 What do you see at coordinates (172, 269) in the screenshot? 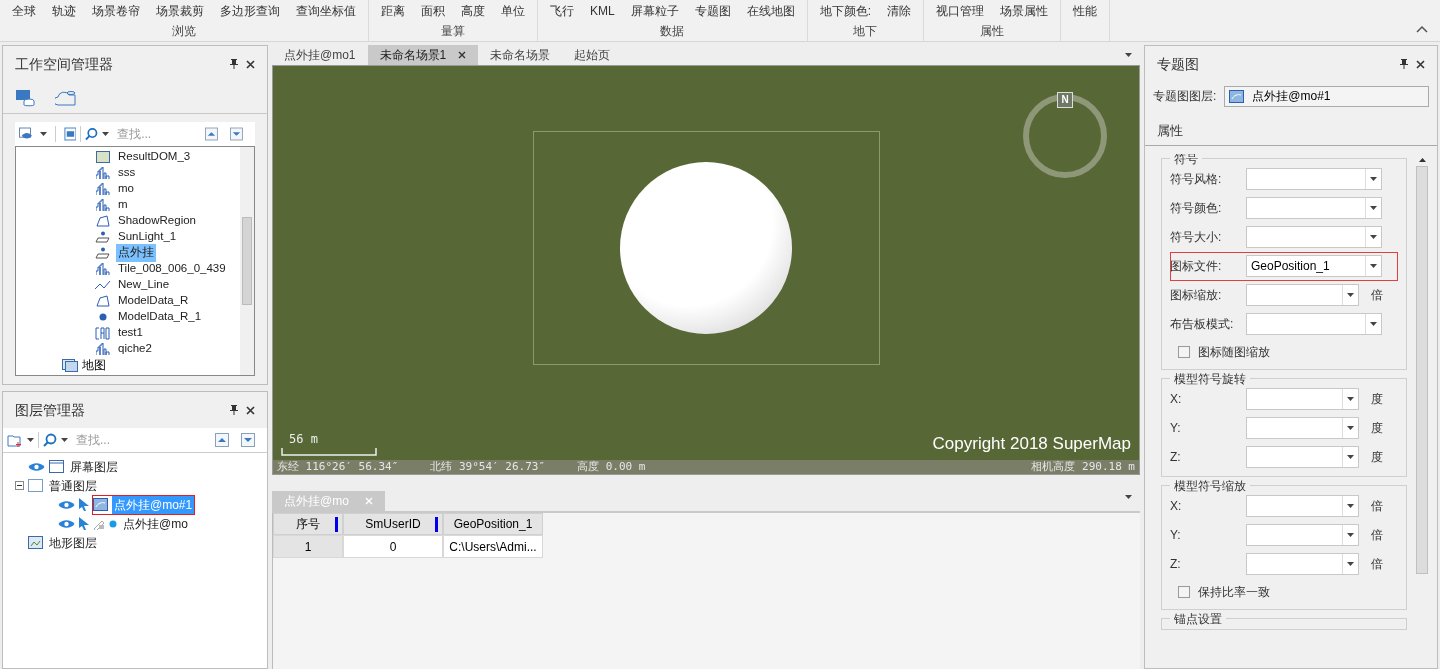
I see `dataset-item: Tile_008_006_0_439` at bounding box center [172, 269].